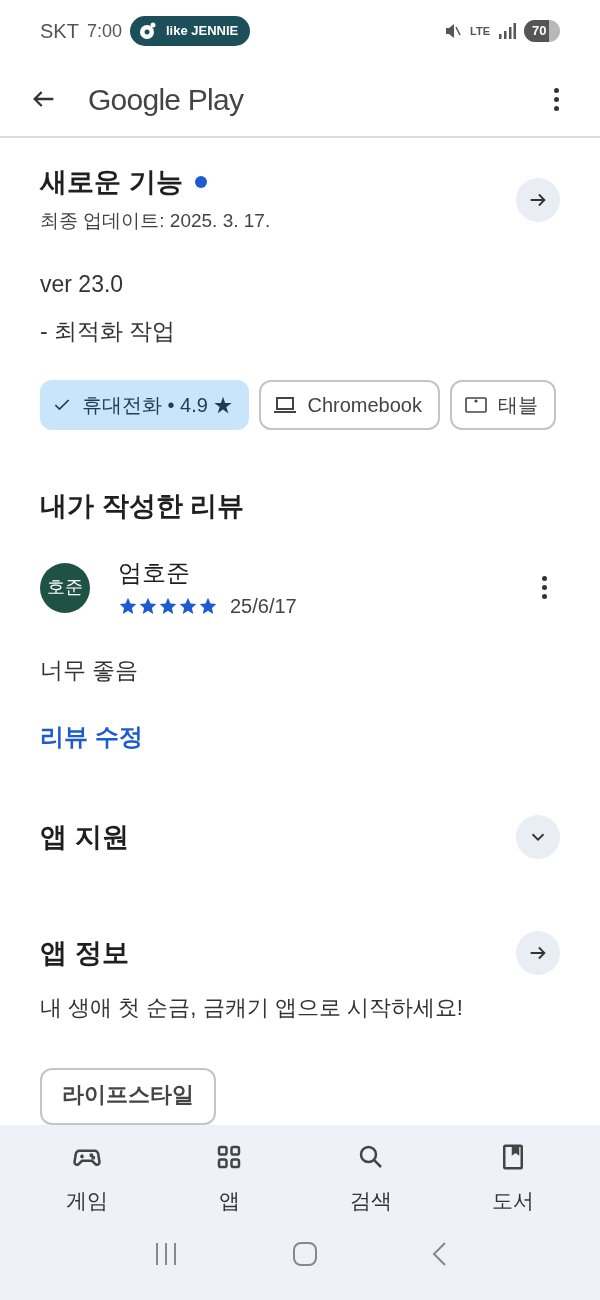 The width and height of the screenshot is (600, 1300). What do you see at coordinates (84, 837) in the screenshot?
I see `section-title: 앱 지원` at bounding box center [84, 837].